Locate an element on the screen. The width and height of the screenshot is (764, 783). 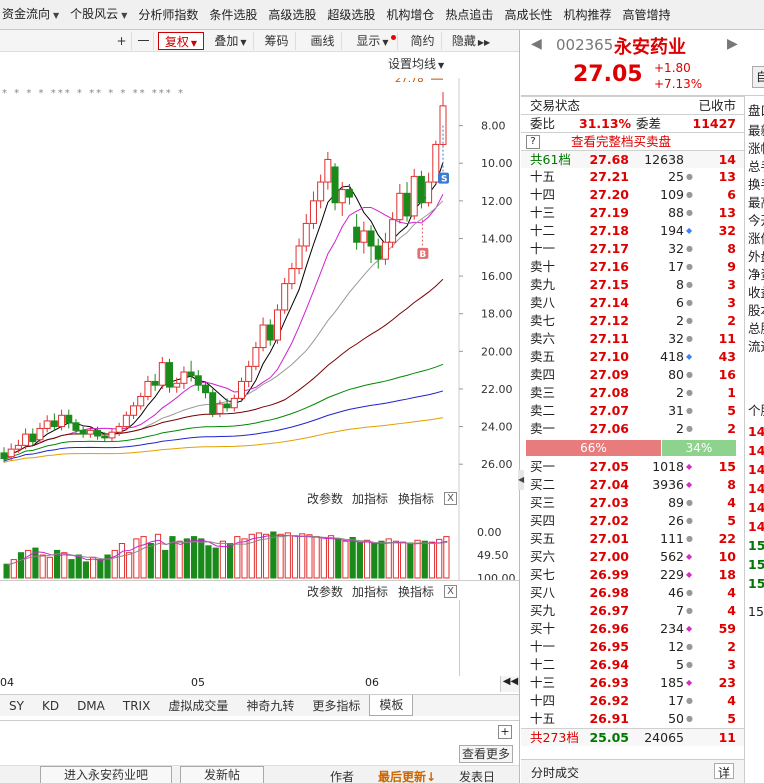
buy-level-row: 买二 27.04 3936 ◆ 8 is located at coordinates (632, 485).